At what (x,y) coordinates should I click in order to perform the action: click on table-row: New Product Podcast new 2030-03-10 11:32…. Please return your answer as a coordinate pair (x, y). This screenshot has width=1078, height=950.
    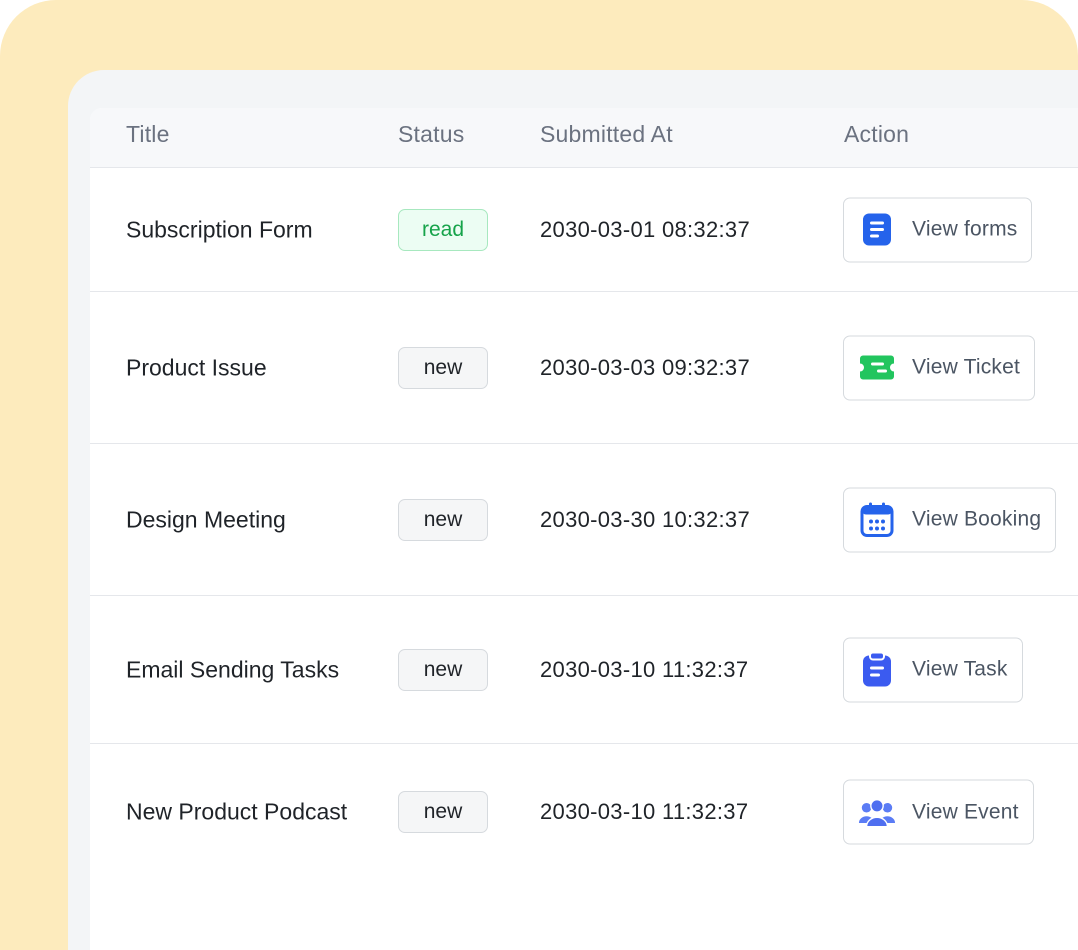
    Looking at the image, I should click on (584, 812).